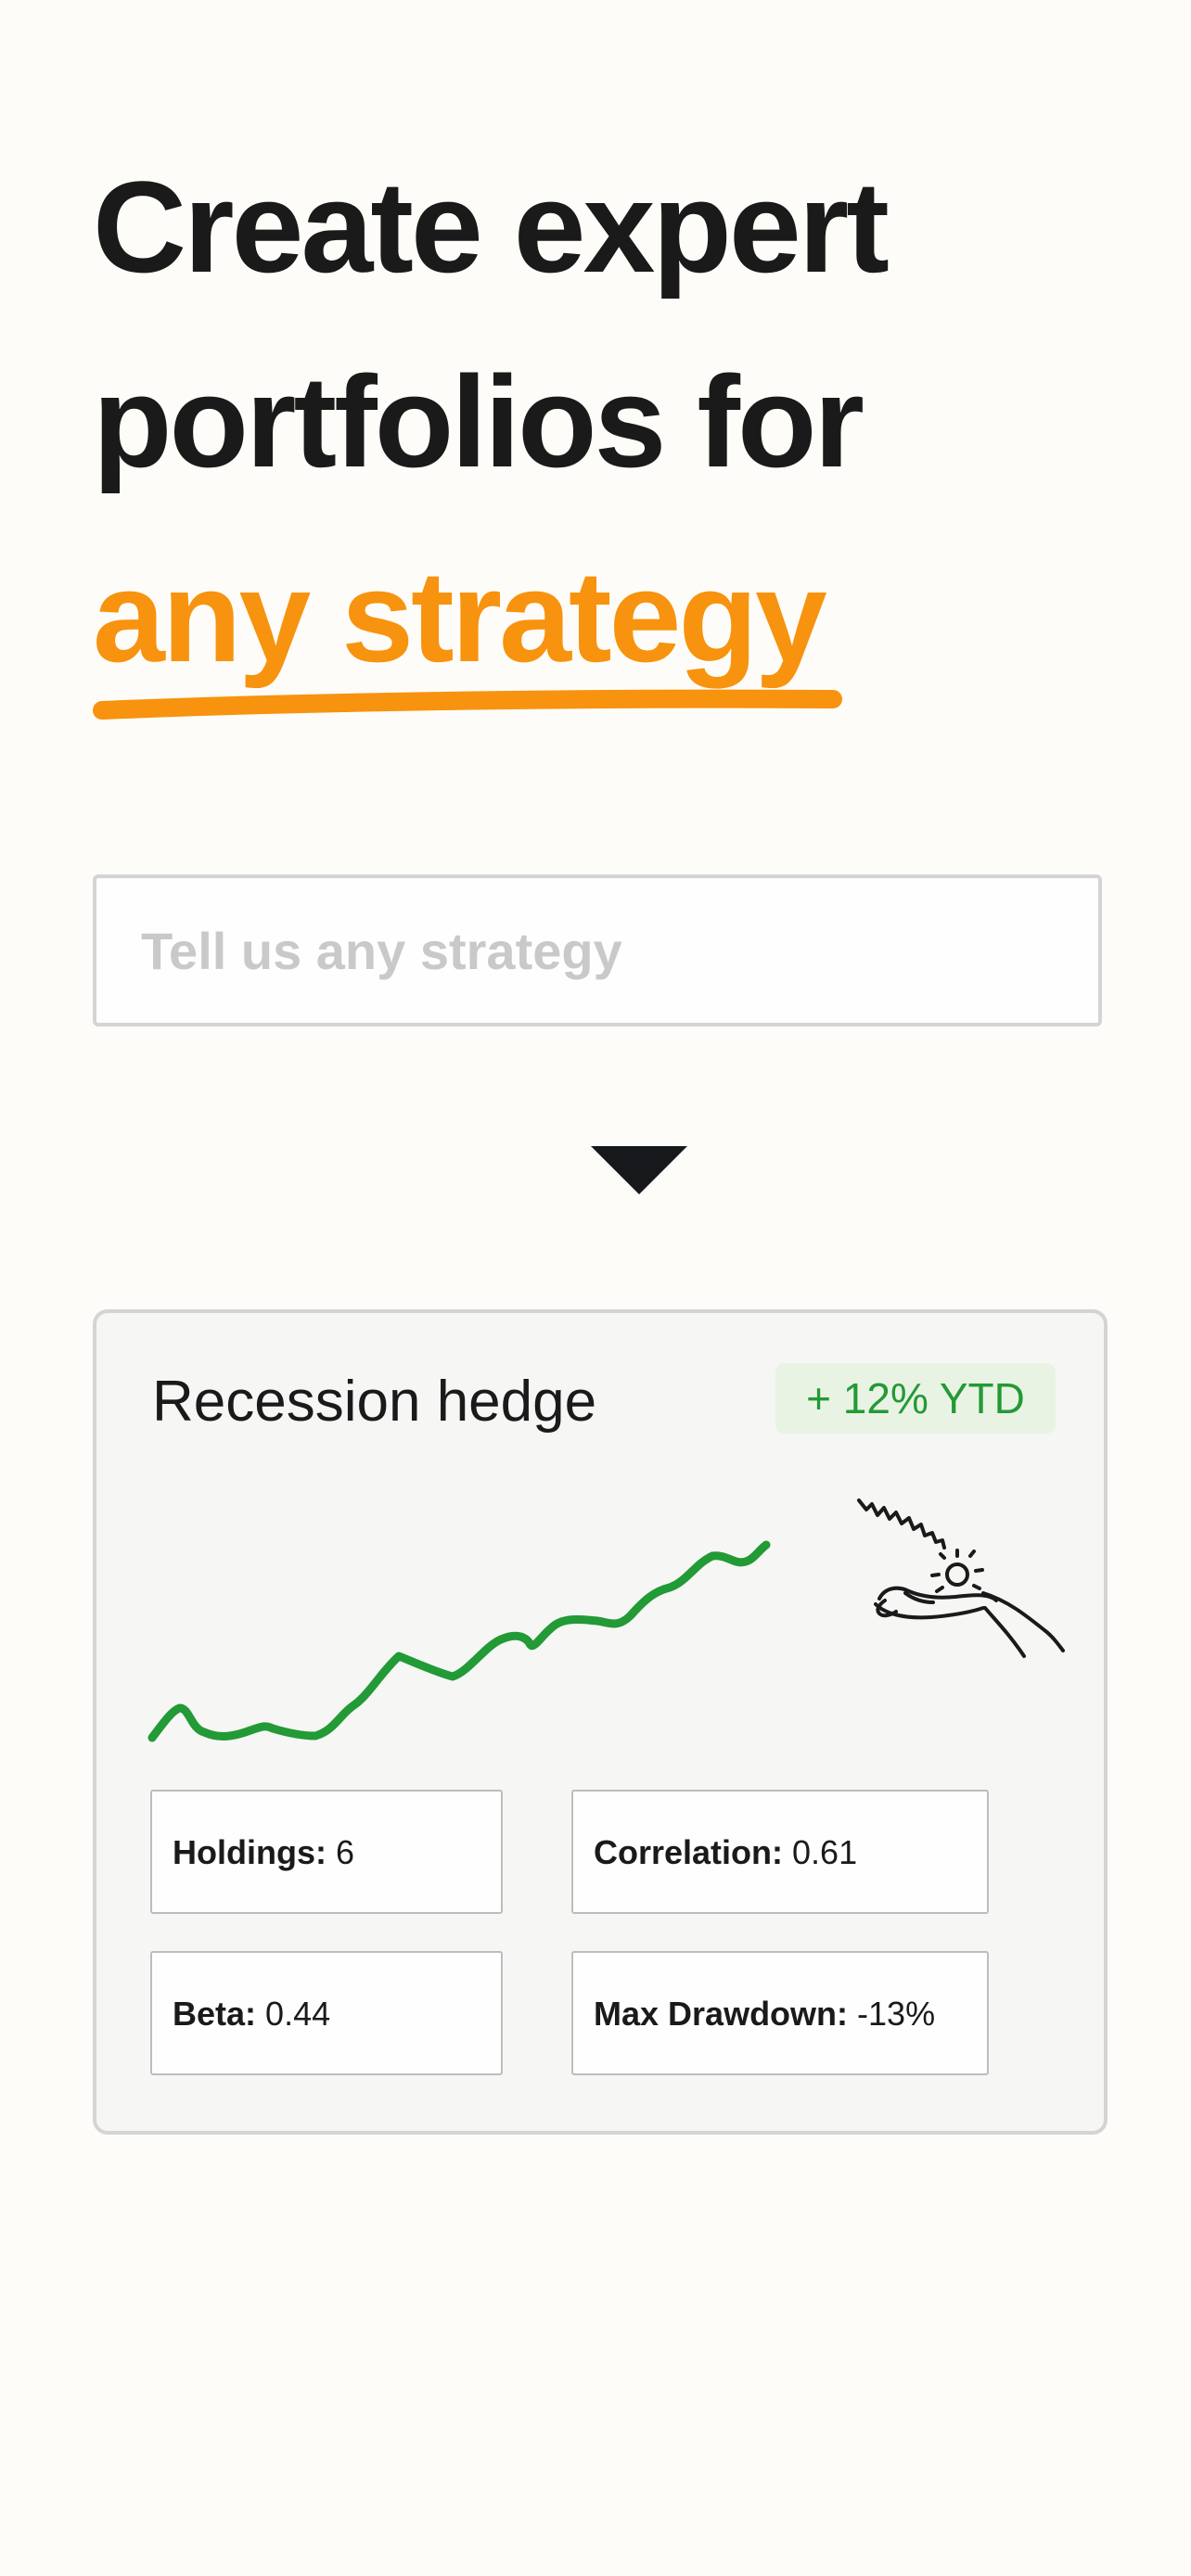 This screenshot has width=1191, height=2576. Describe the element at coordinates (689, 1852) in the screenshot. I see `stat-correlation-label: Correlation:` at that location.